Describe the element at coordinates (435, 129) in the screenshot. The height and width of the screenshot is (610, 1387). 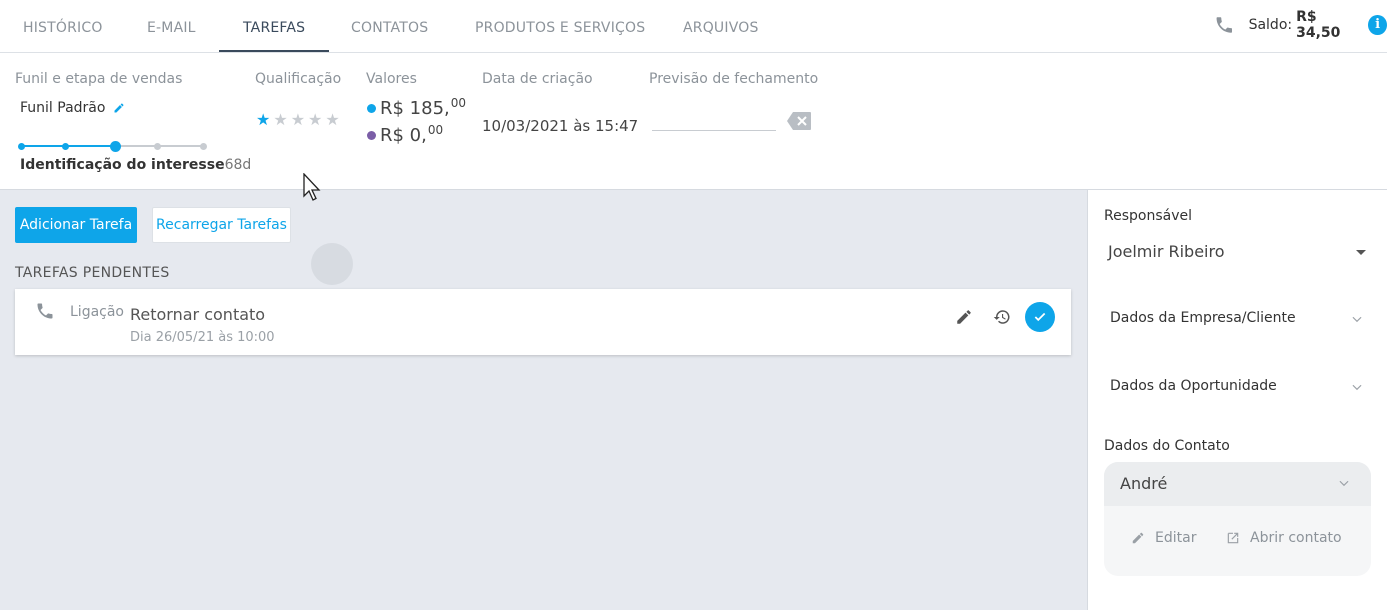
I see `value-2-cents: 00` at that location.